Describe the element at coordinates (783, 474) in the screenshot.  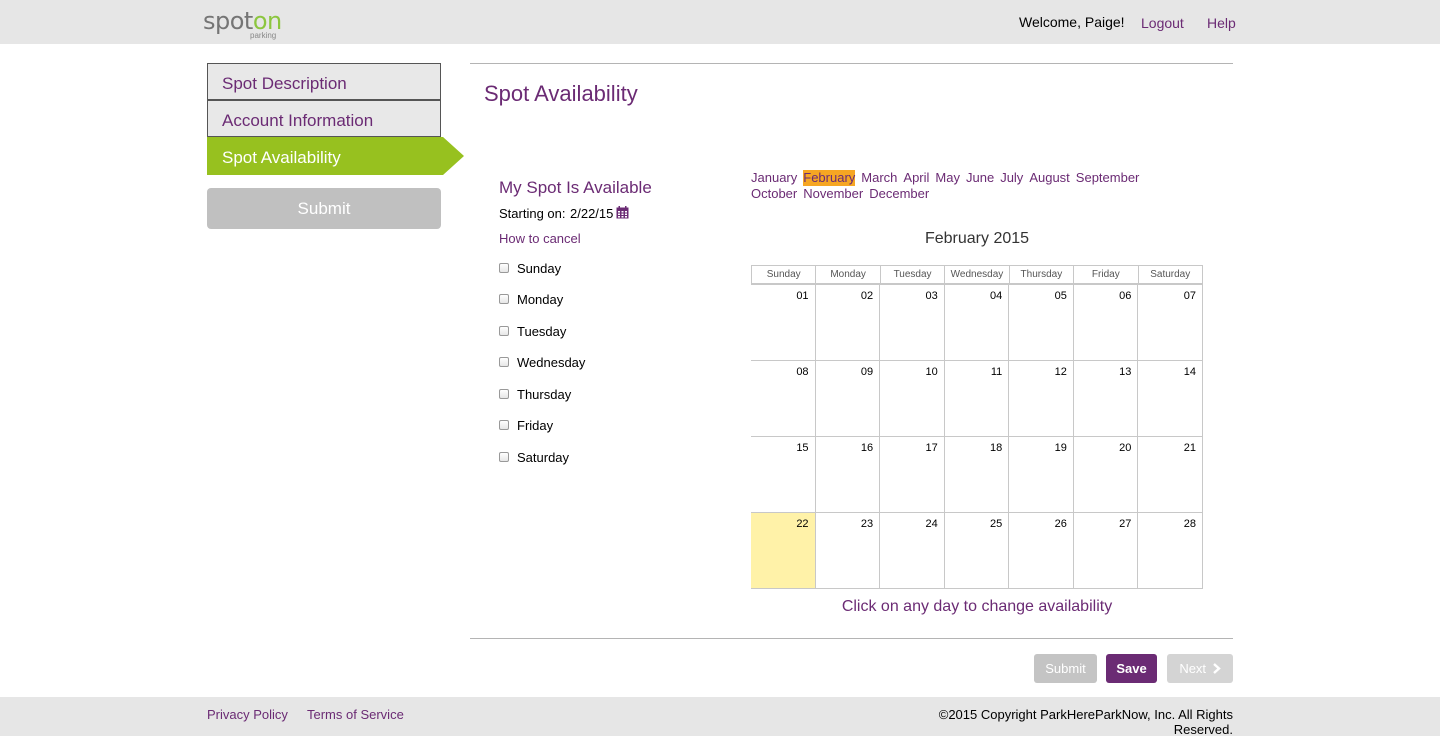
I see `calendar-day-15: 15` at that location.